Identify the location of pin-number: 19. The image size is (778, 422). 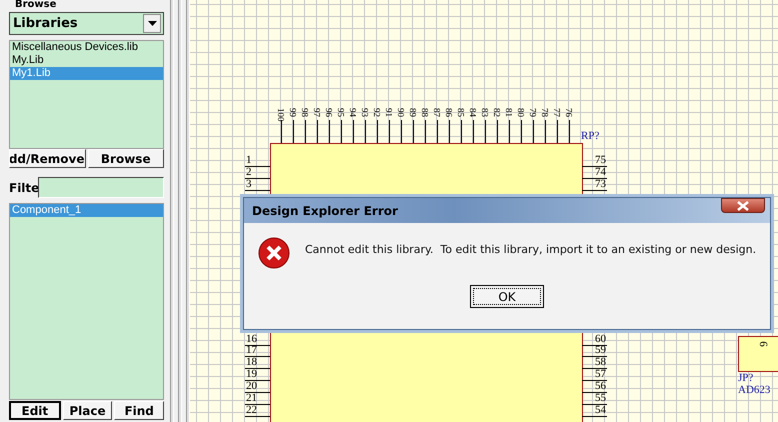
(251, 374).